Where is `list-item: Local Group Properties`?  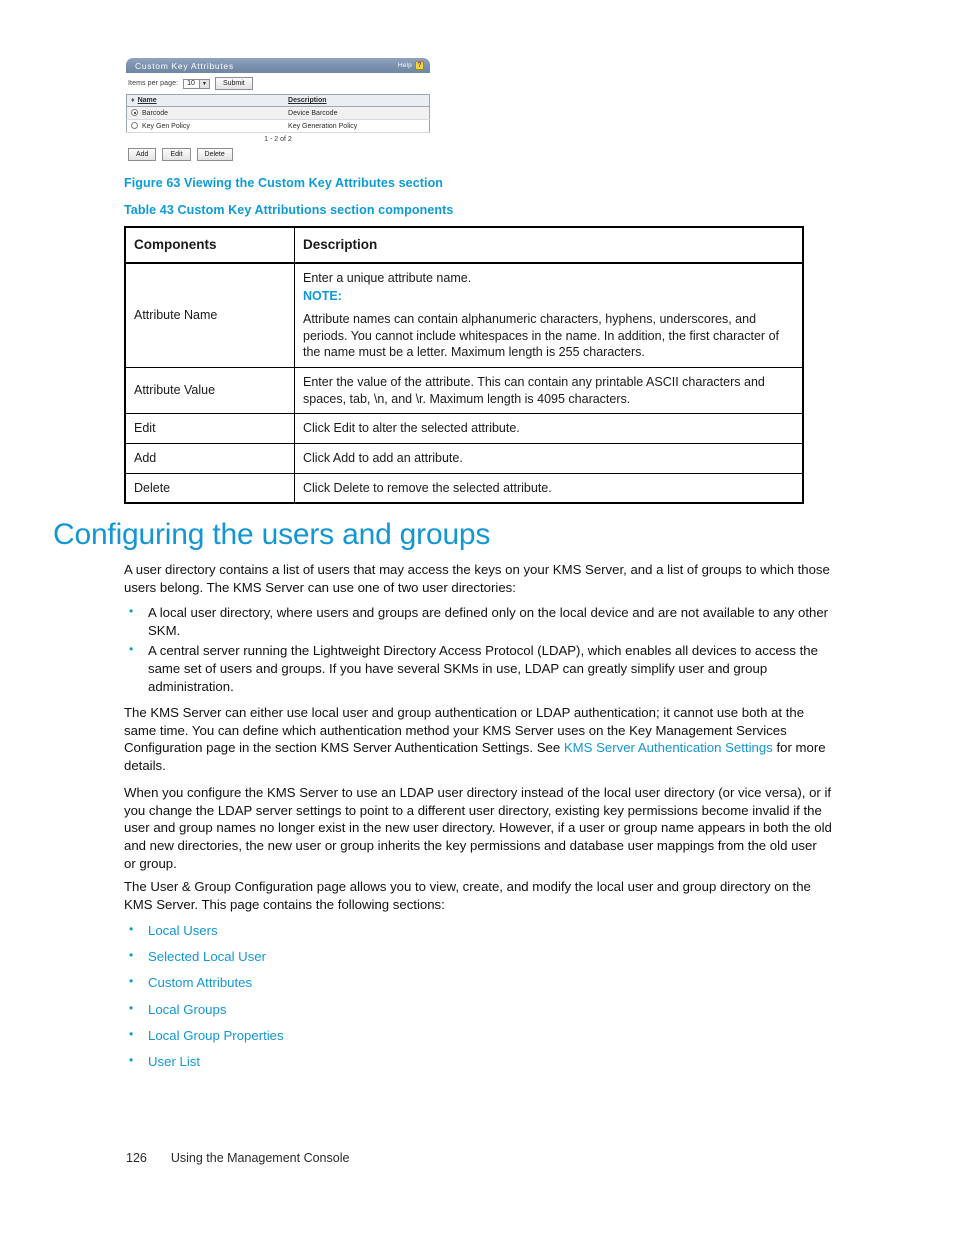
list-item: Local Group Properties is located at coordinates (478, 1035).